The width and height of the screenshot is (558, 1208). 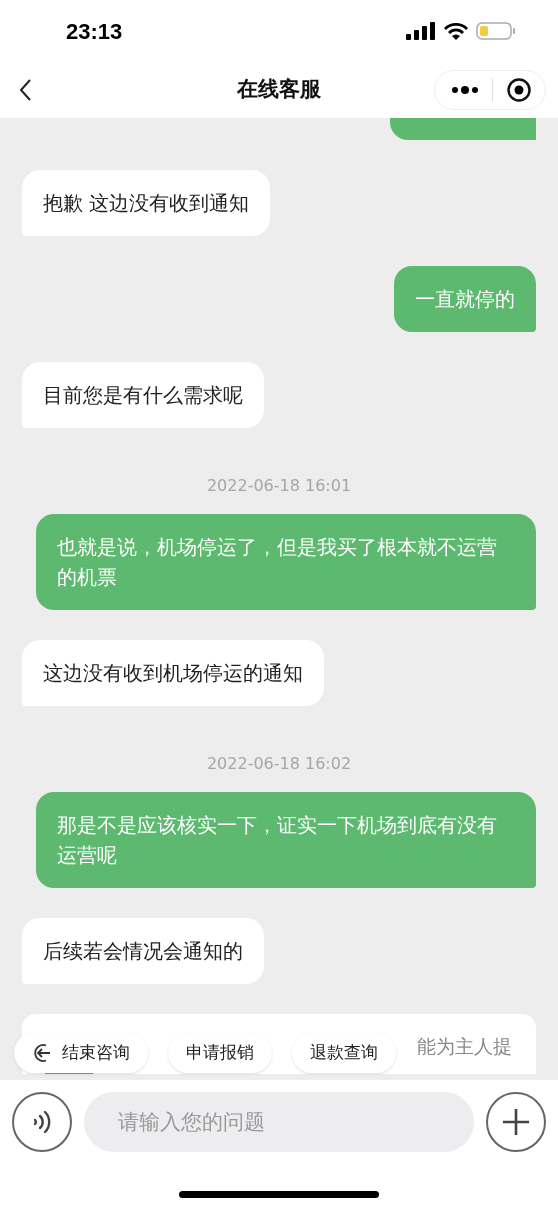 What do you see at coordinates (456, 31) in the screenshot?
I see `wifi-icon` at bounding box center [456, 31].